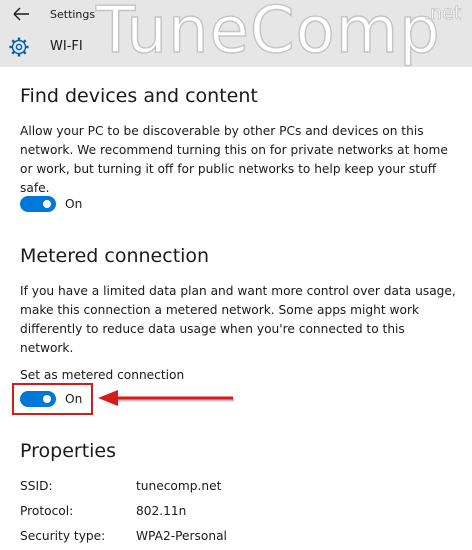  What do you see at coordinates (443, 13) in the screenshot?
I see `watermark-tld: .net` at bounding box center [443, 13].